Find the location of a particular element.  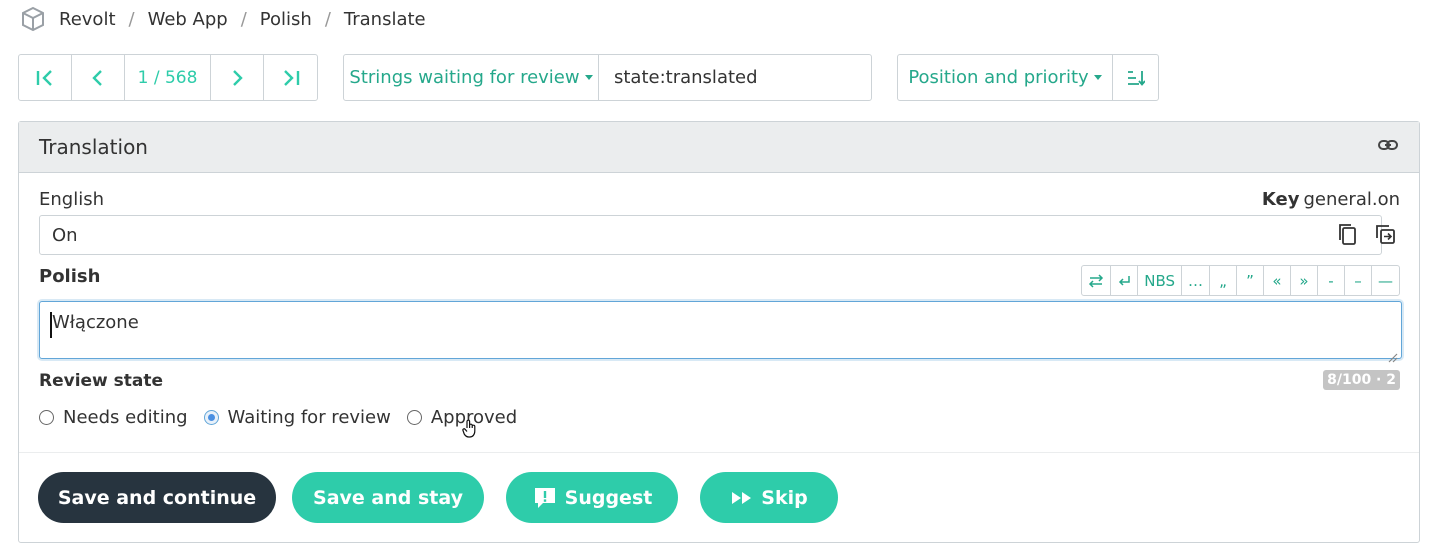

button-label: Suggest is located at coordinates (608, 497).